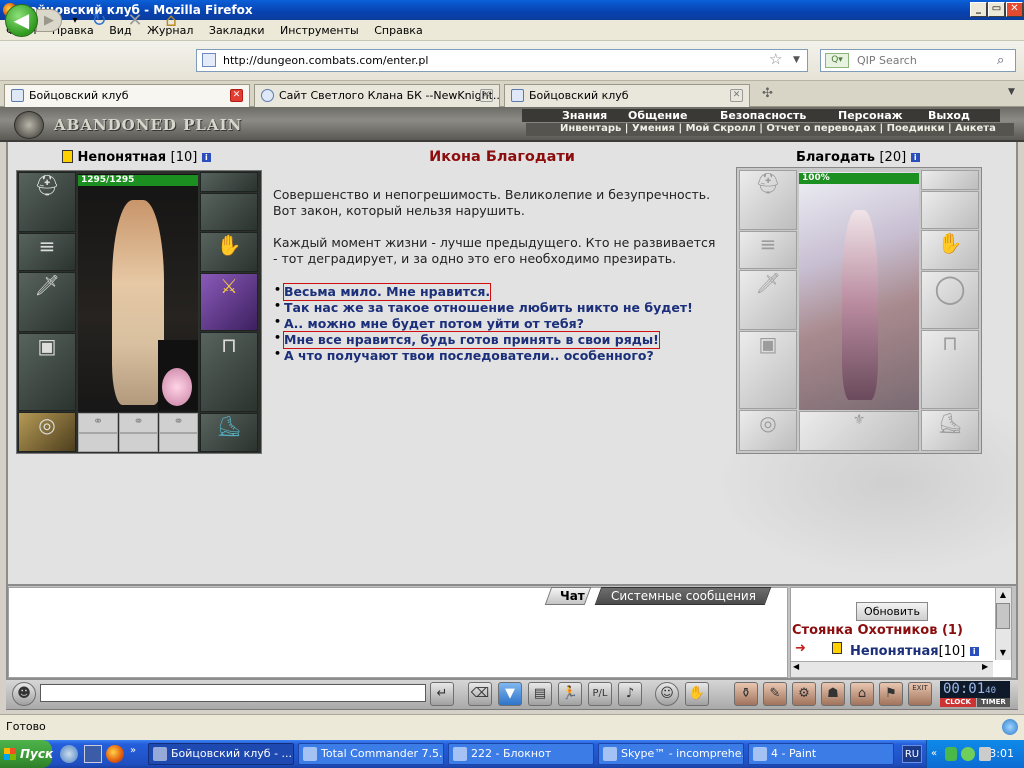  I want to click on clock-tab: CLOCK, so click(958, 702).